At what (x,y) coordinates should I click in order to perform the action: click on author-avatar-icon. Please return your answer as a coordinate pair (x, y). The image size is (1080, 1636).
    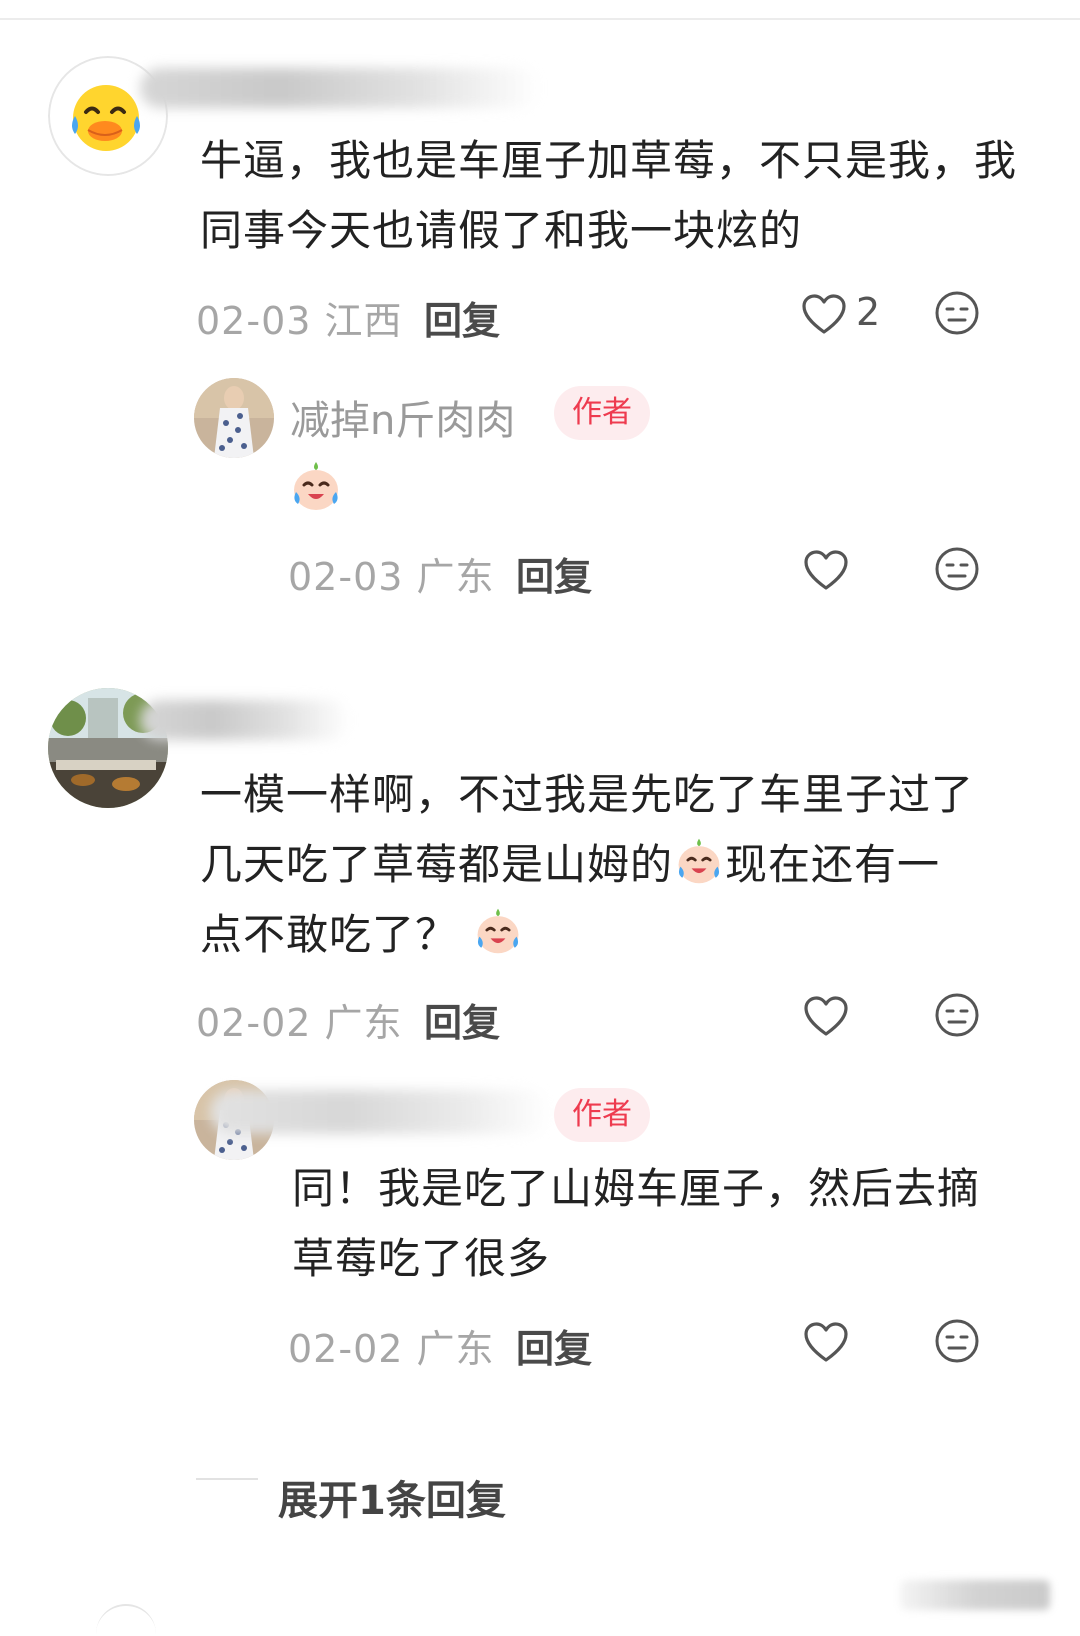
    Looking at the image, I should click on (234, 418).